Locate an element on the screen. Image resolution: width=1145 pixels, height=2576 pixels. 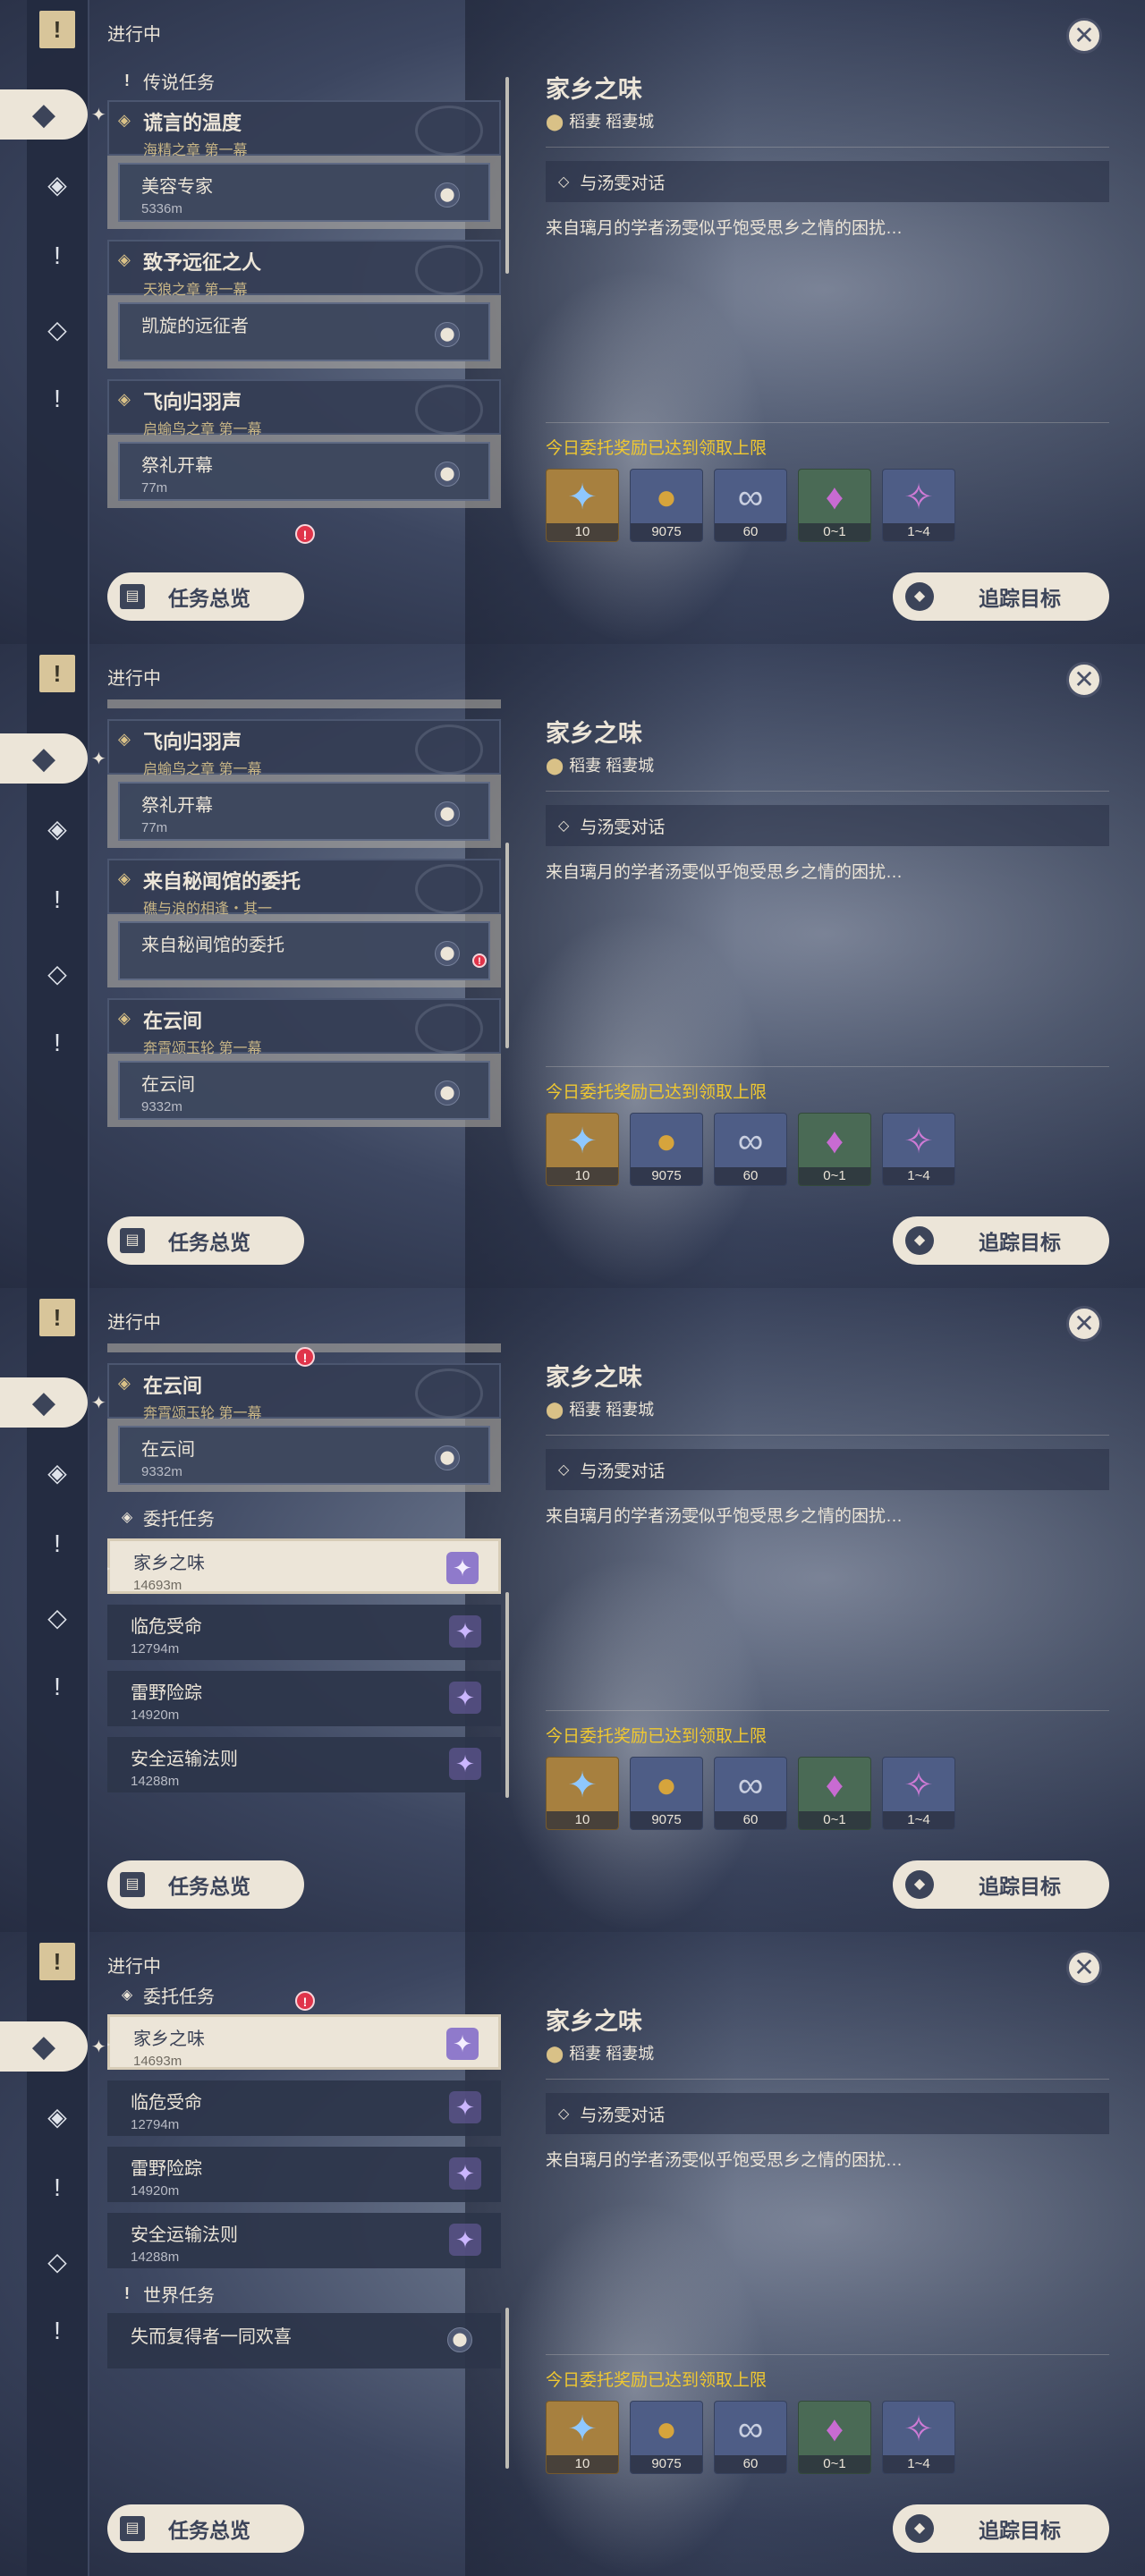
quest-group: ◈ 谎言的温度 海精之章 第一幕 美容专家 5336m ⬤ is located at coordinates (304, 164).